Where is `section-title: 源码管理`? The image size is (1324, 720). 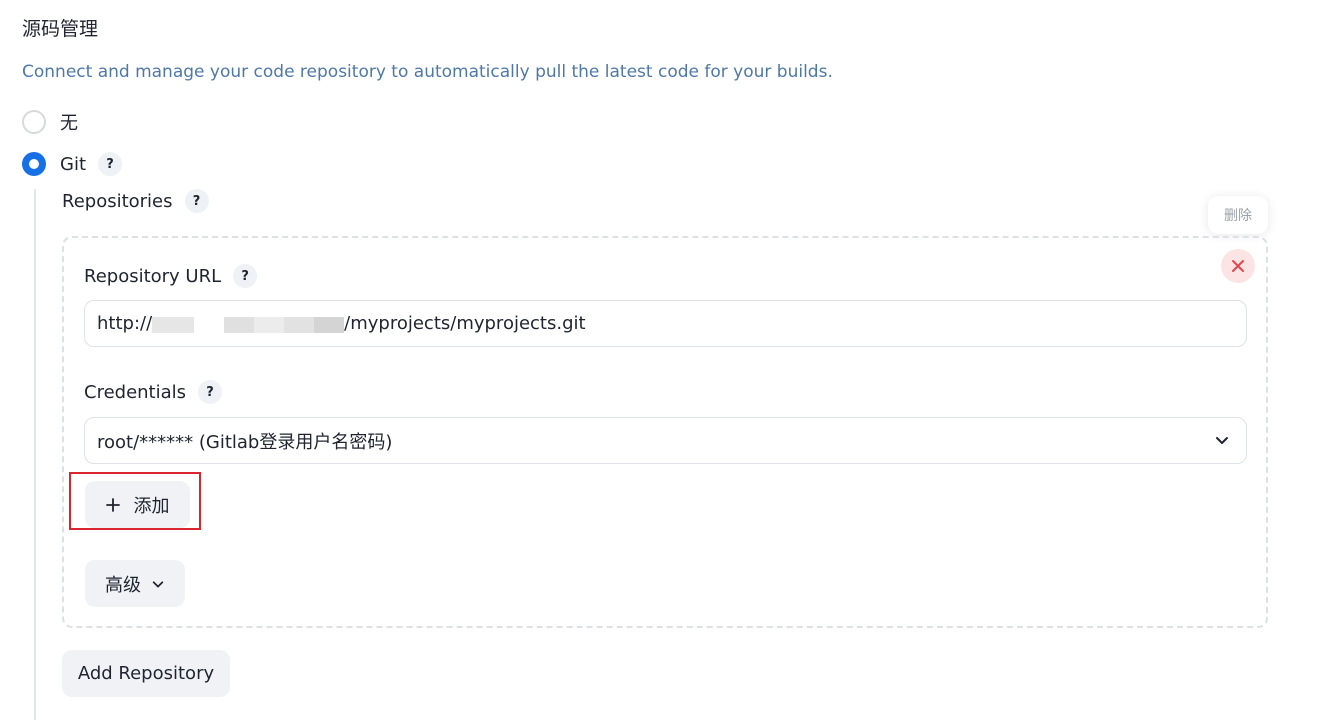
section-title: 源码管理 is located at coordinates (60, 29).